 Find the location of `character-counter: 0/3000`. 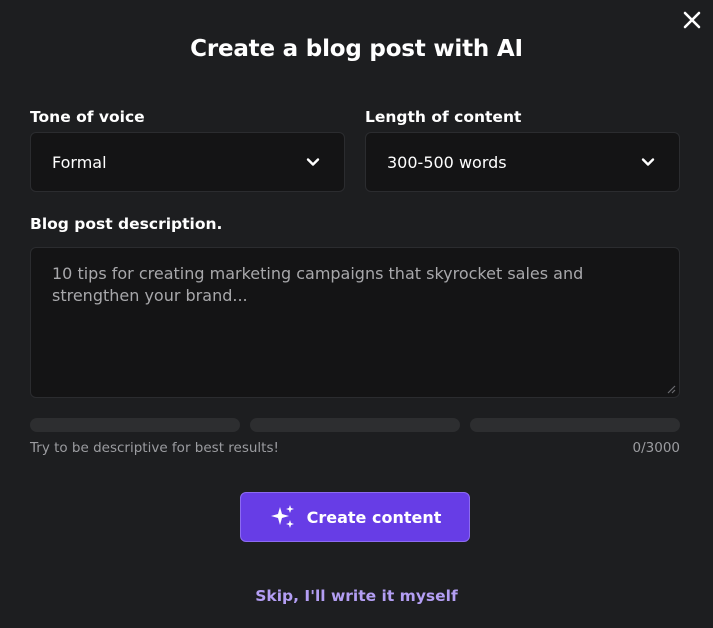

character-counter: 0/3000 is located at coordinates (656, 448).